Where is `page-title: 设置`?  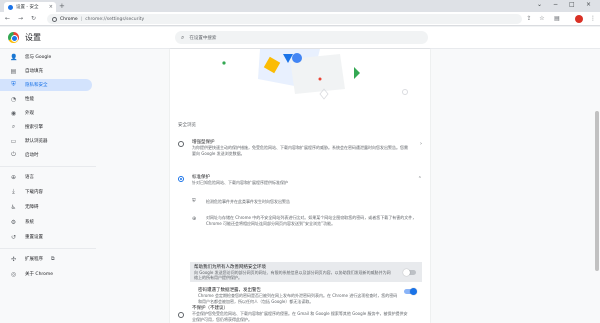 page-title: 设置 is located at coordinates (33, 37).